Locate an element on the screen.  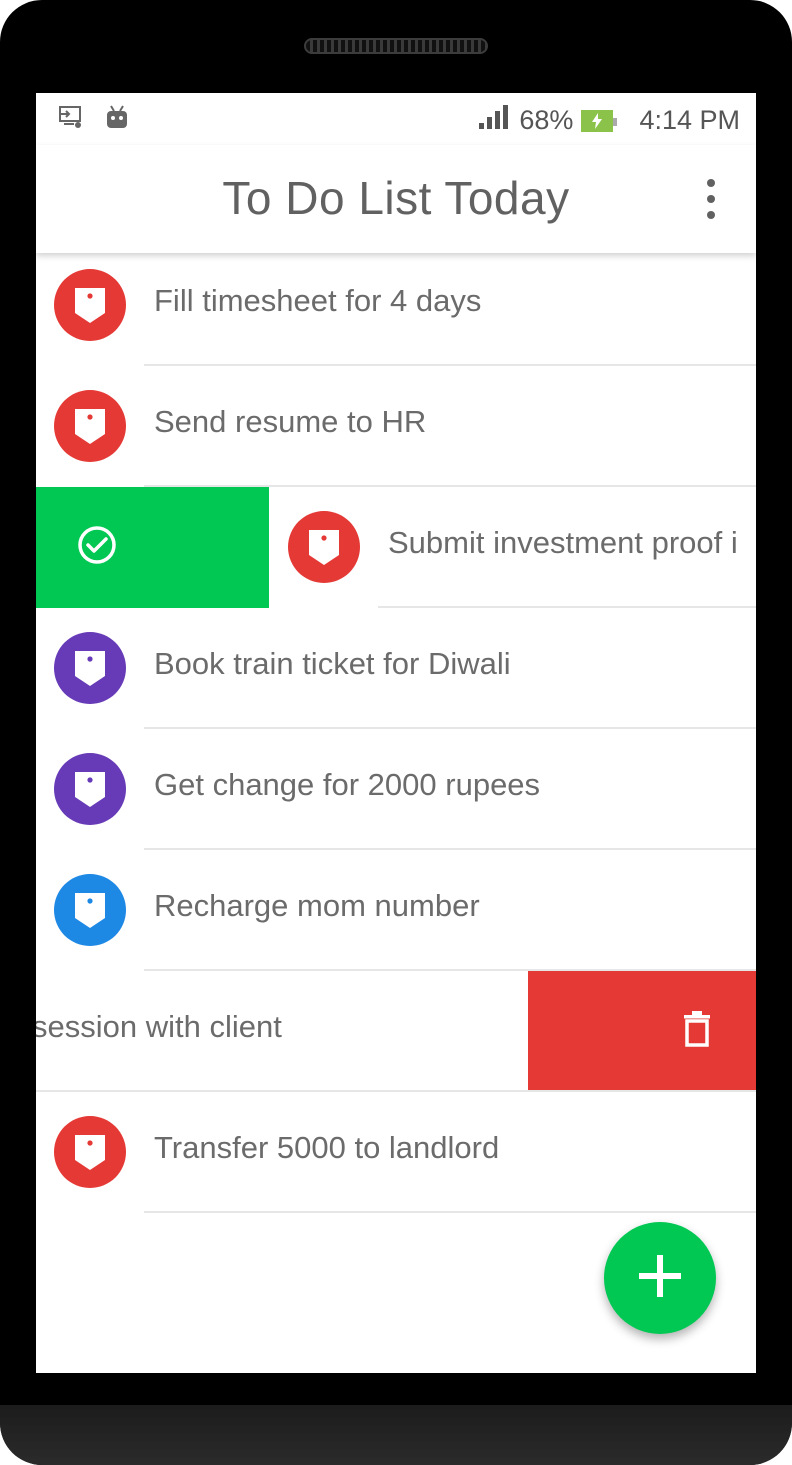
trash-icon is located at coordinates (697, 1031).